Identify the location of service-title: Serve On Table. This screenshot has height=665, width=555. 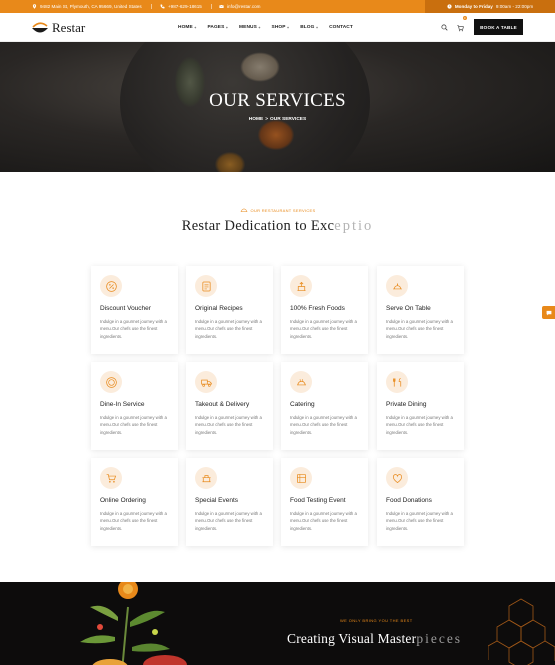
(408, 308).